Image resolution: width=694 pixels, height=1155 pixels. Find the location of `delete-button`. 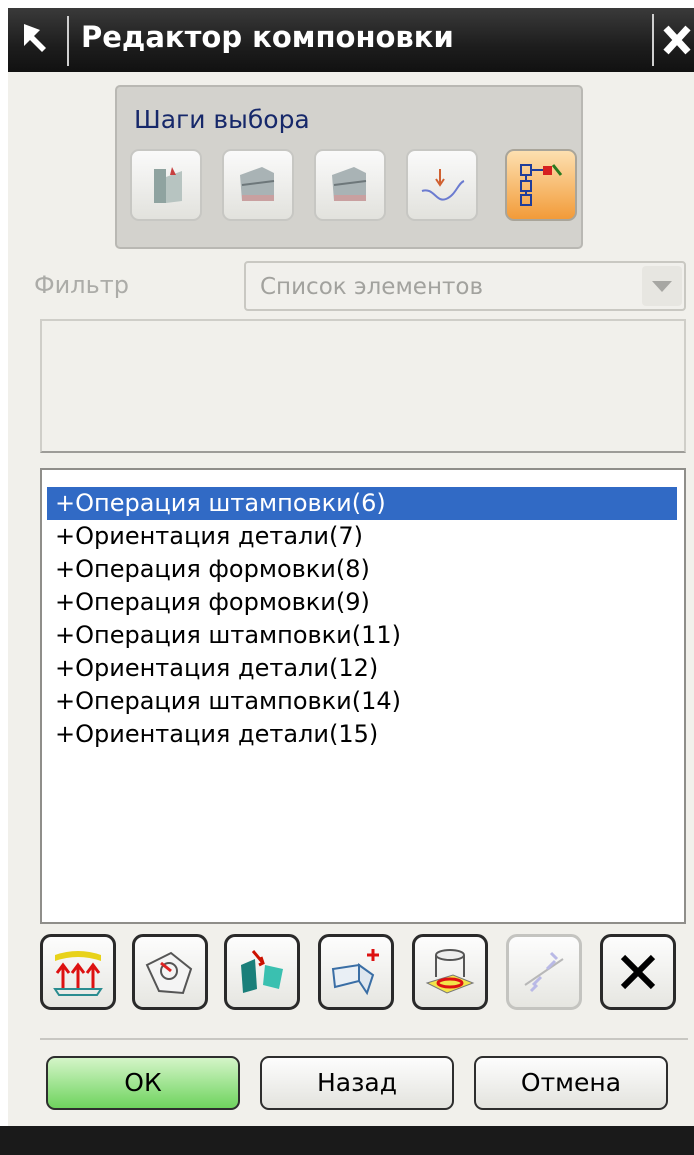

delete-button is located at coordinates (638, 972).